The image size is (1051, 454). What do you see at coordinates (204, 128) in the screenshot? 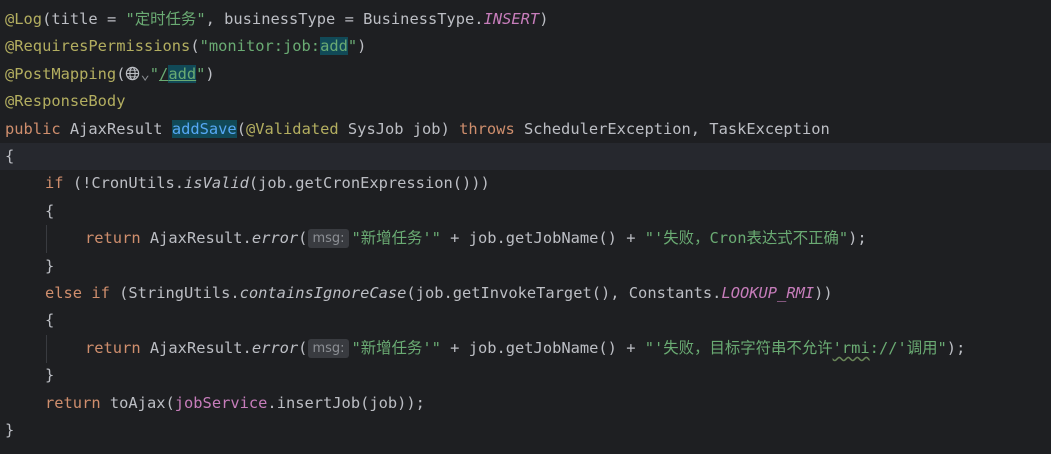
I see `method-name: addSave` at bounding box center [204, 128].